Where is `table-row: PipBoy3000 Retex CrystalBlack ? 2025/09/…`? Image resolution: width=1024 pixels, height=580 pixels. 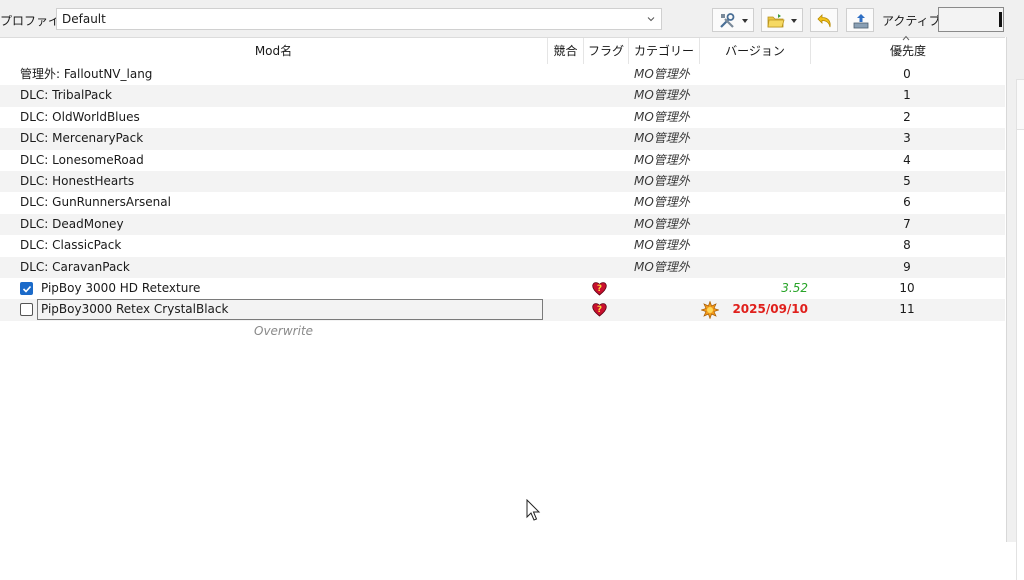
table-row: PipBoy3000 Retex CrystalBlack ? 2025/09/… is located at coordinates (502, 310).